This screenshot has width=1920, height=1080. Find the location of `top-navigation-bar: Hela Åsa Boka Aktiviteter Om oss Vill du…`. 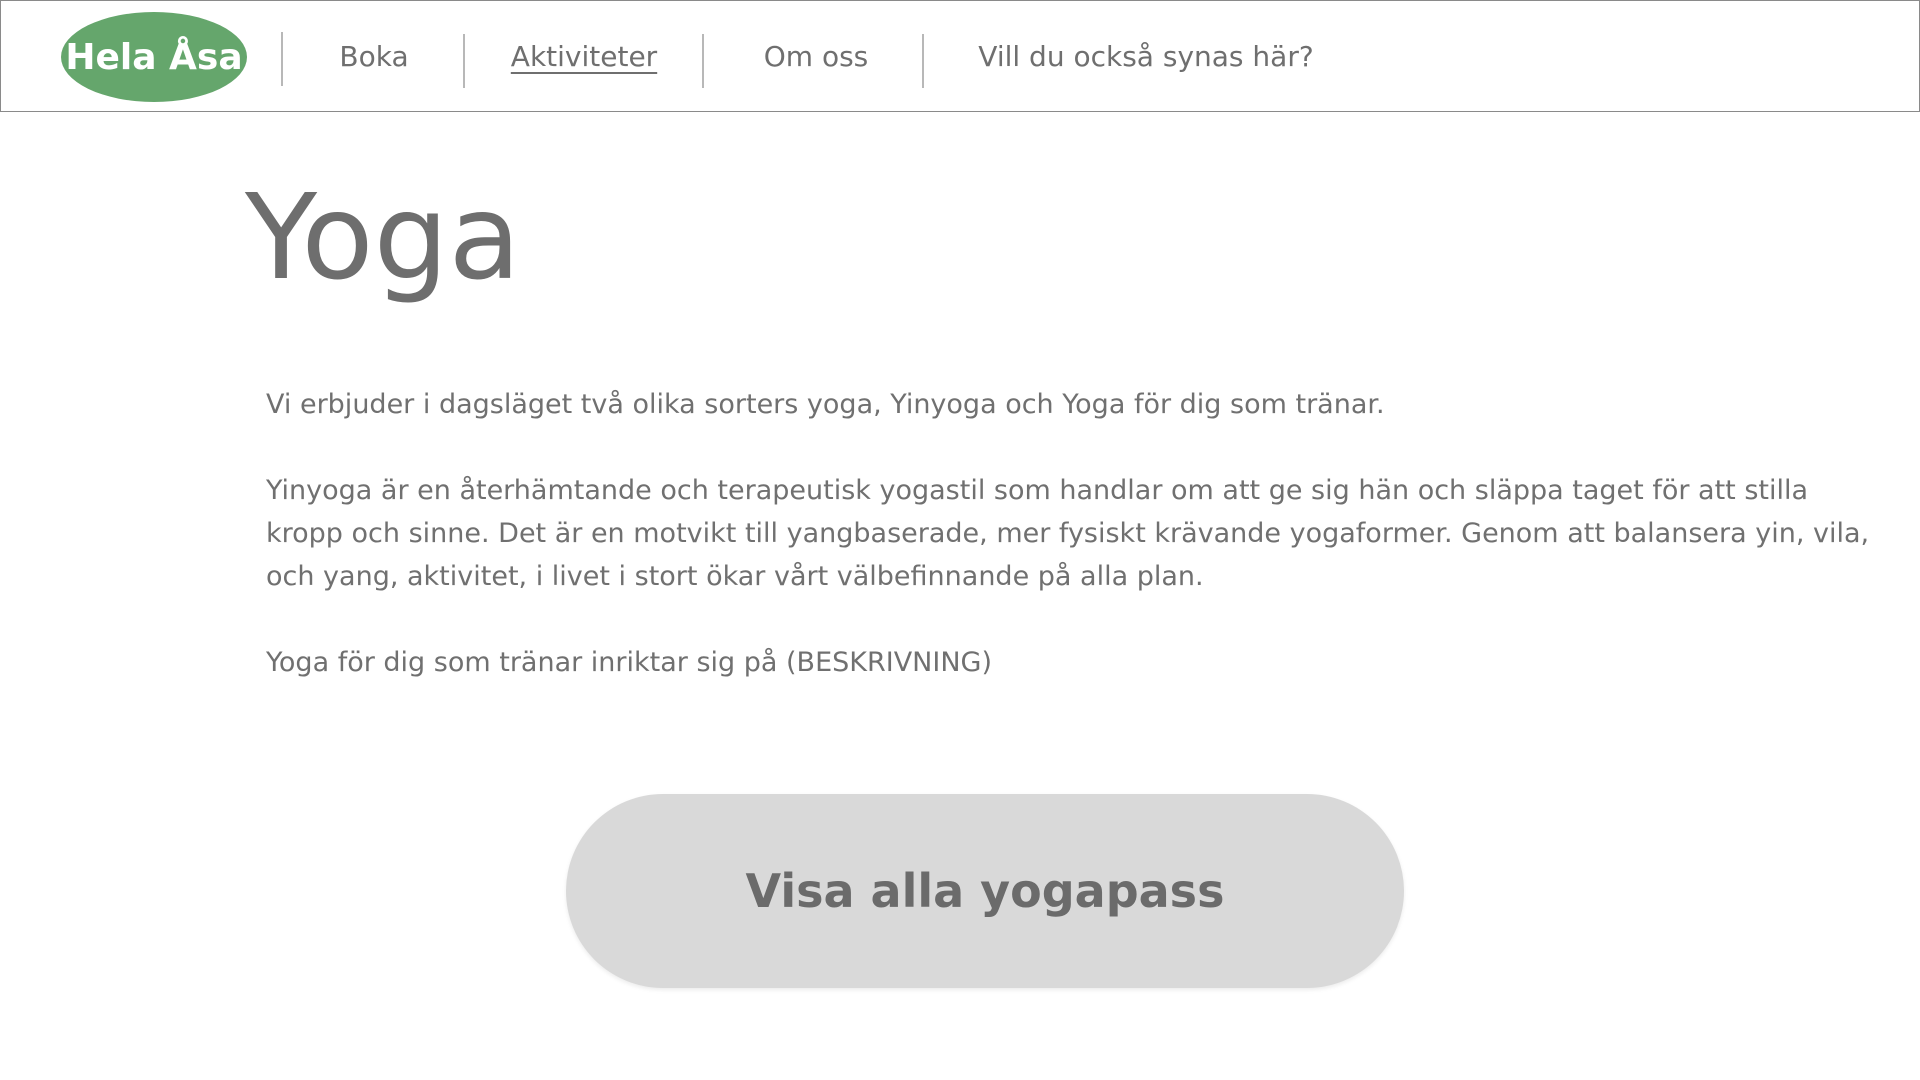

top-navigation-bar: Hela Åsa Boka Aktiviteter Om oss Vill du… is located at coordinates (960, 56).